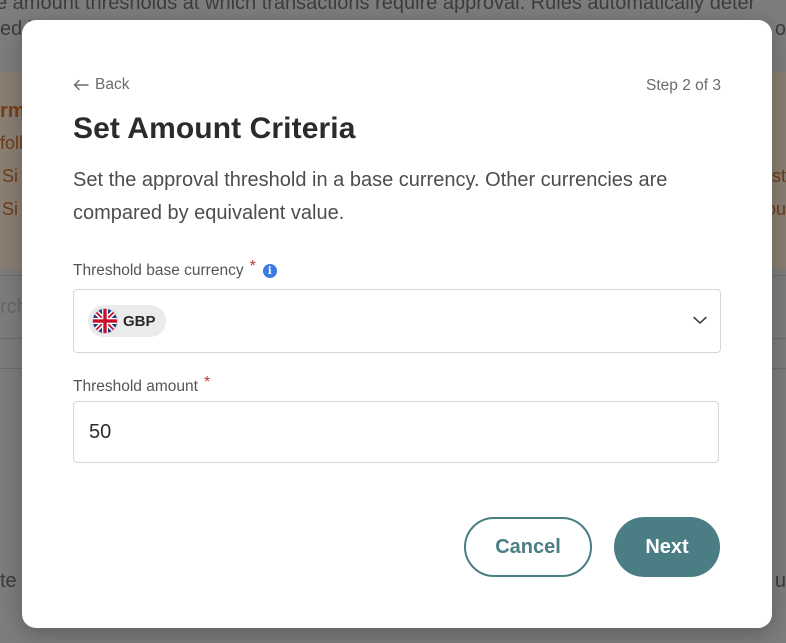 This screenshot has height=643, width=786. Describe the element at coordinates (139, 321) in the screenshot. I see `currency-code: GBP` at that location.